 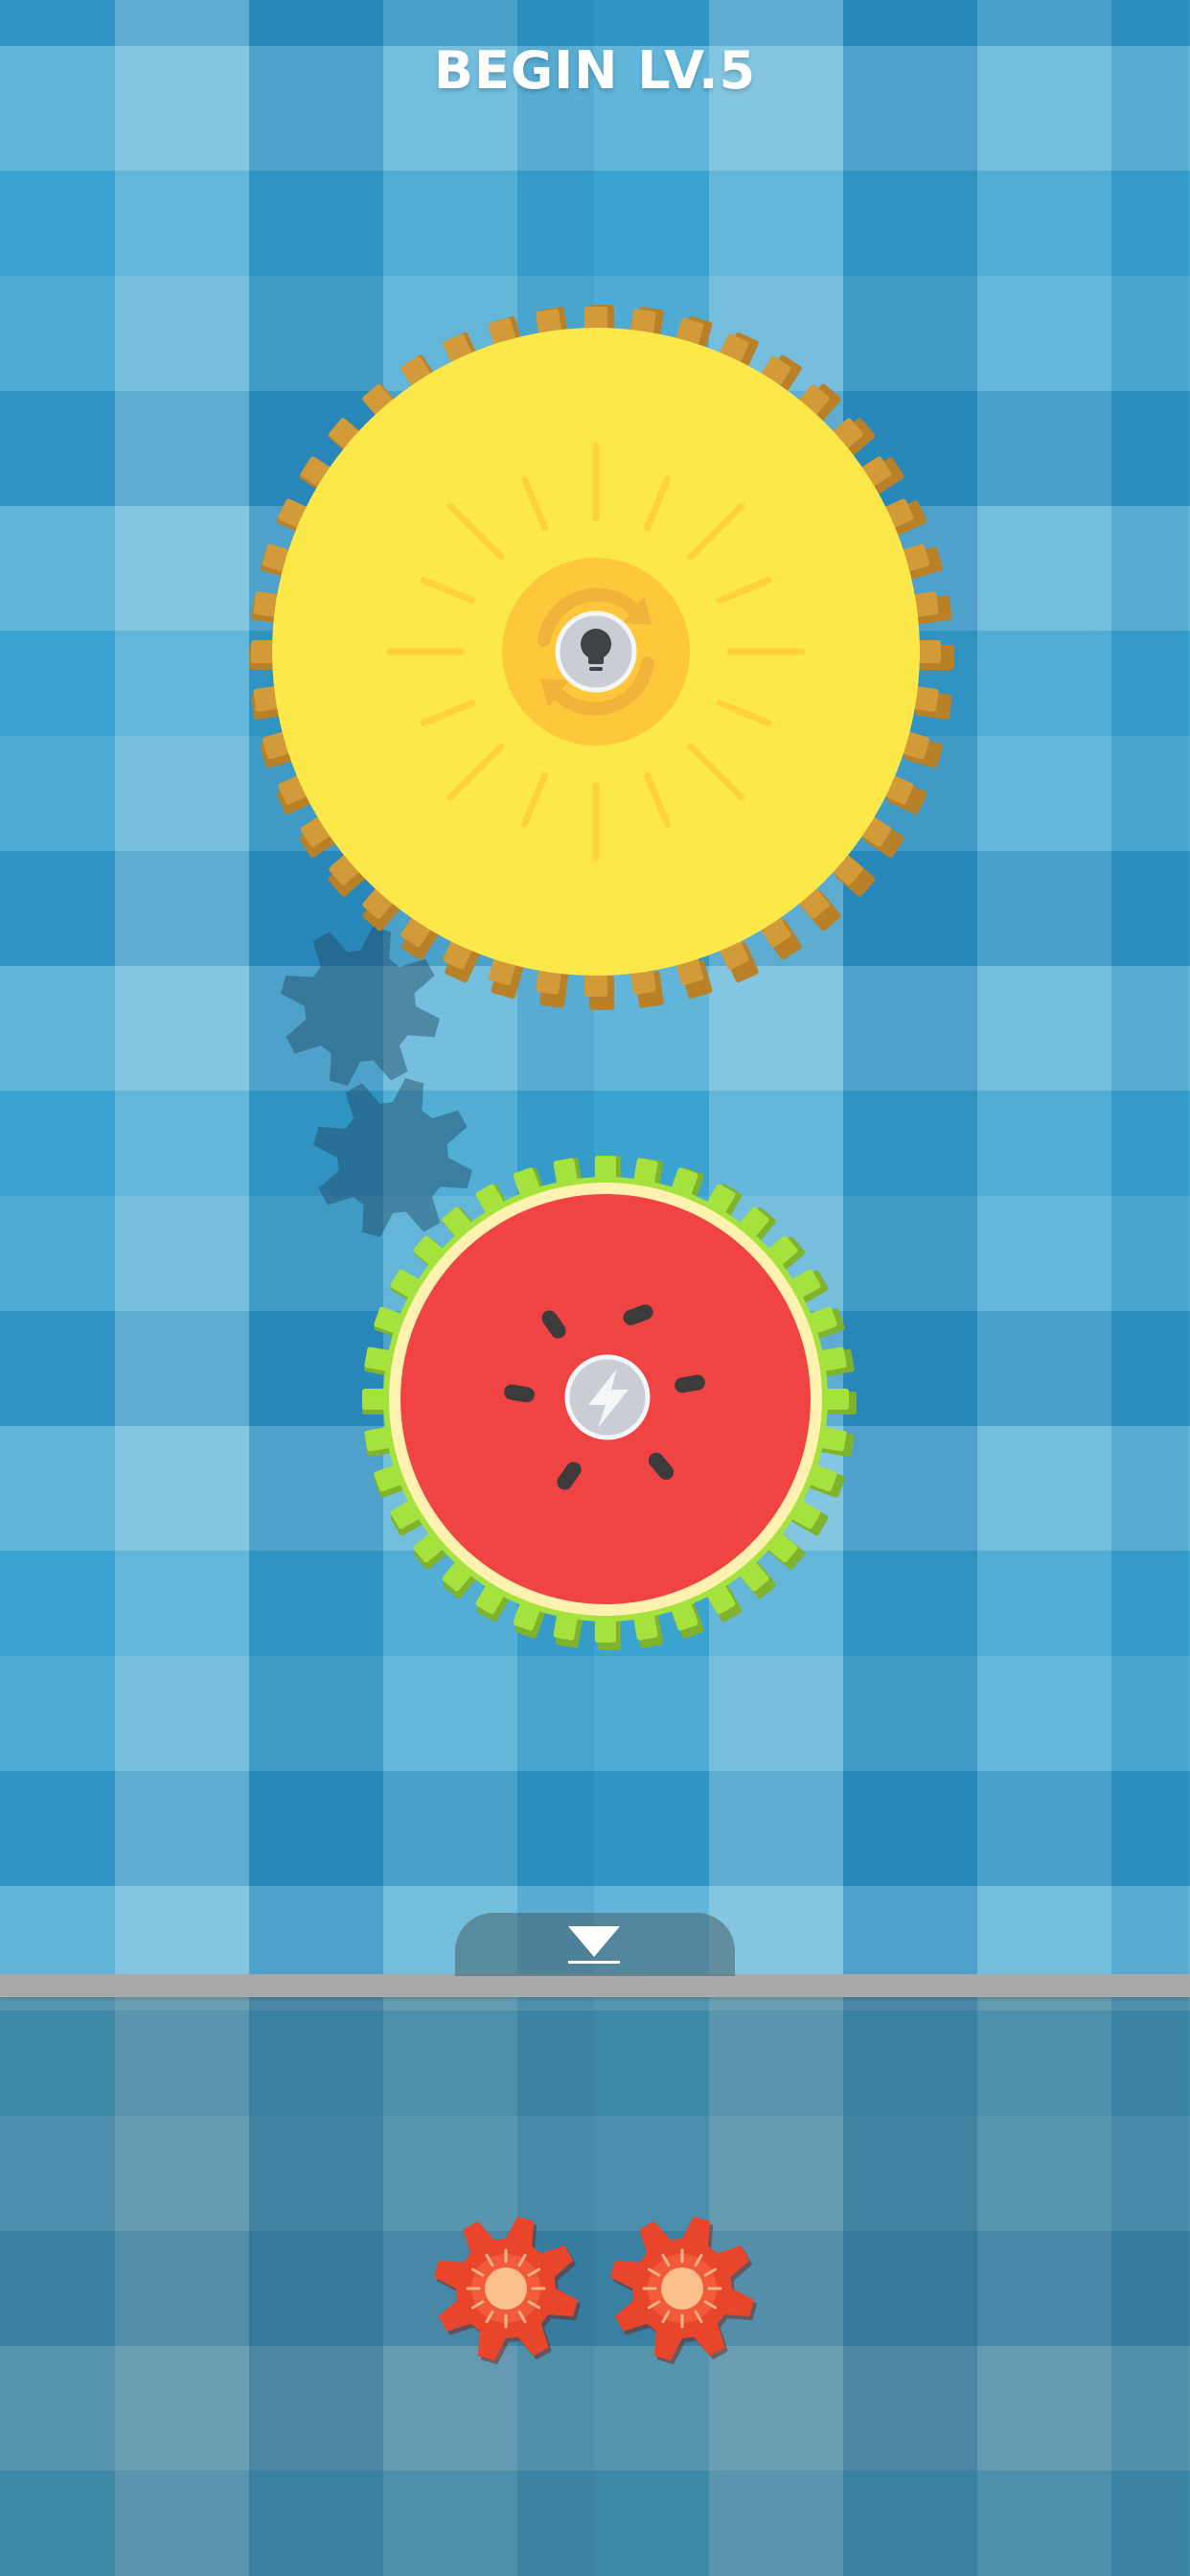 I want to click on tray-canvas, so click(x=595, y=2290).